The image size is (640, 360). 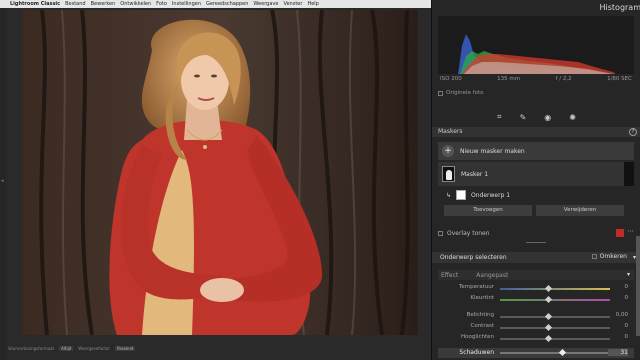 I want to click on effect-label: Effect, so click(x=450, y=275).